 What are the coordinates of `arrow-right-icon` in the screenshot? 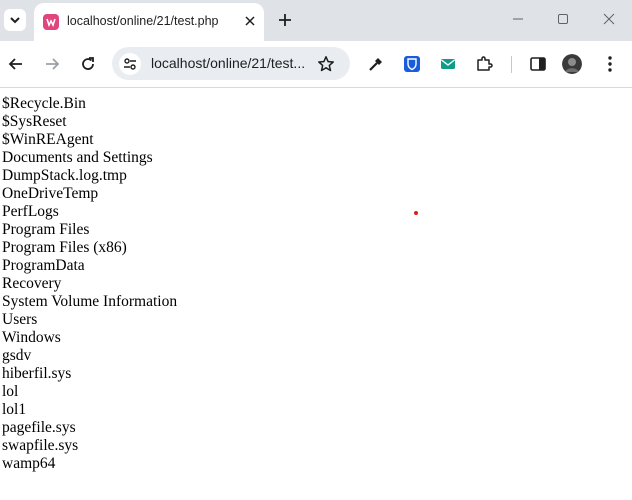 It's located at (53, 64).